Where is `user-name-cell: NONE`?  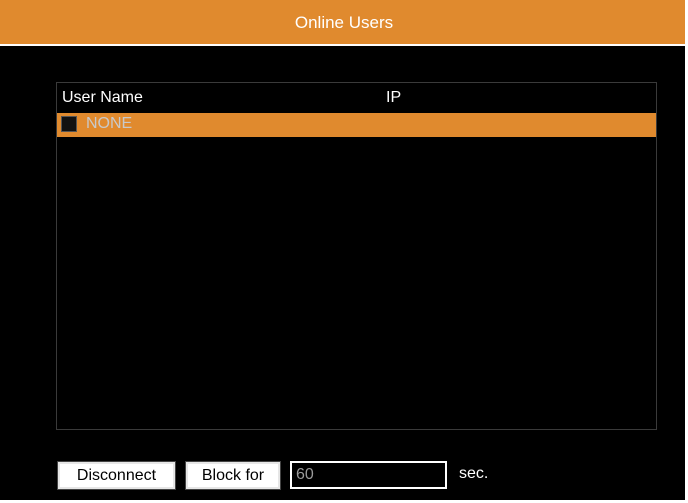
user-name-cell: NONE is located at coordinates (109, 123).